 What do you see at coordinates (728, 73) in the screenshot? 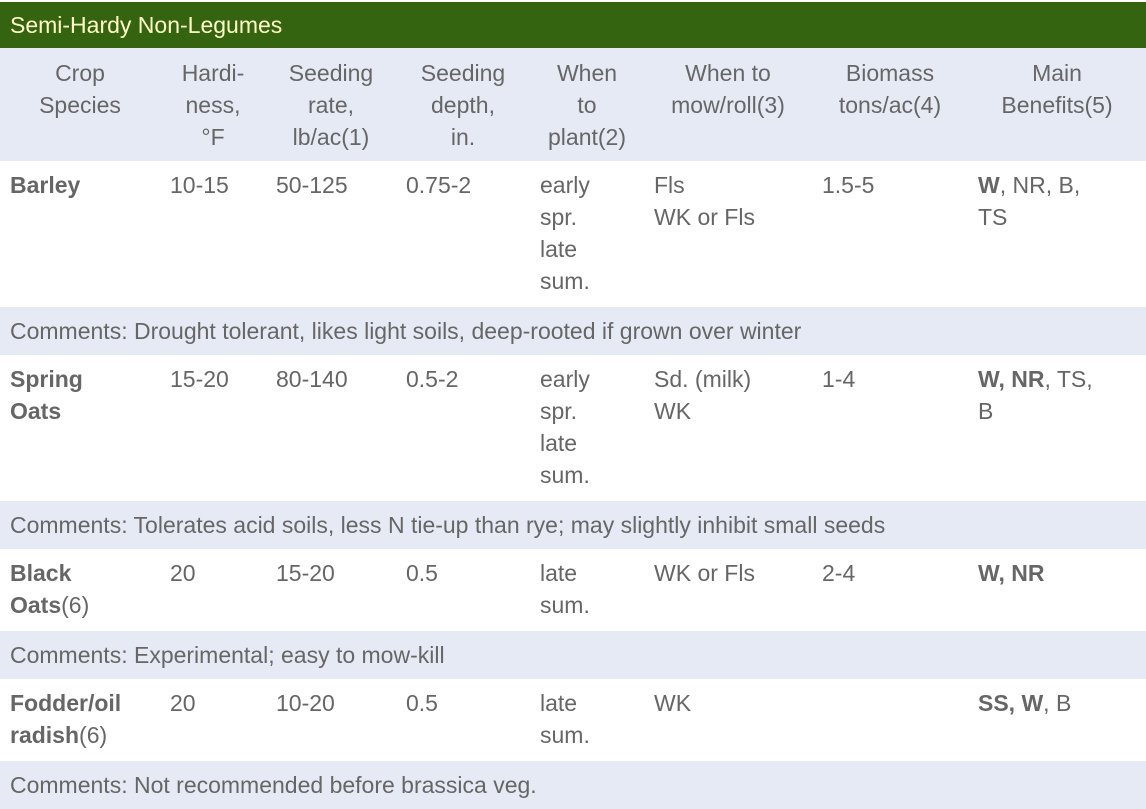
I see `header-line: When to` at bounding box center [728, 73].